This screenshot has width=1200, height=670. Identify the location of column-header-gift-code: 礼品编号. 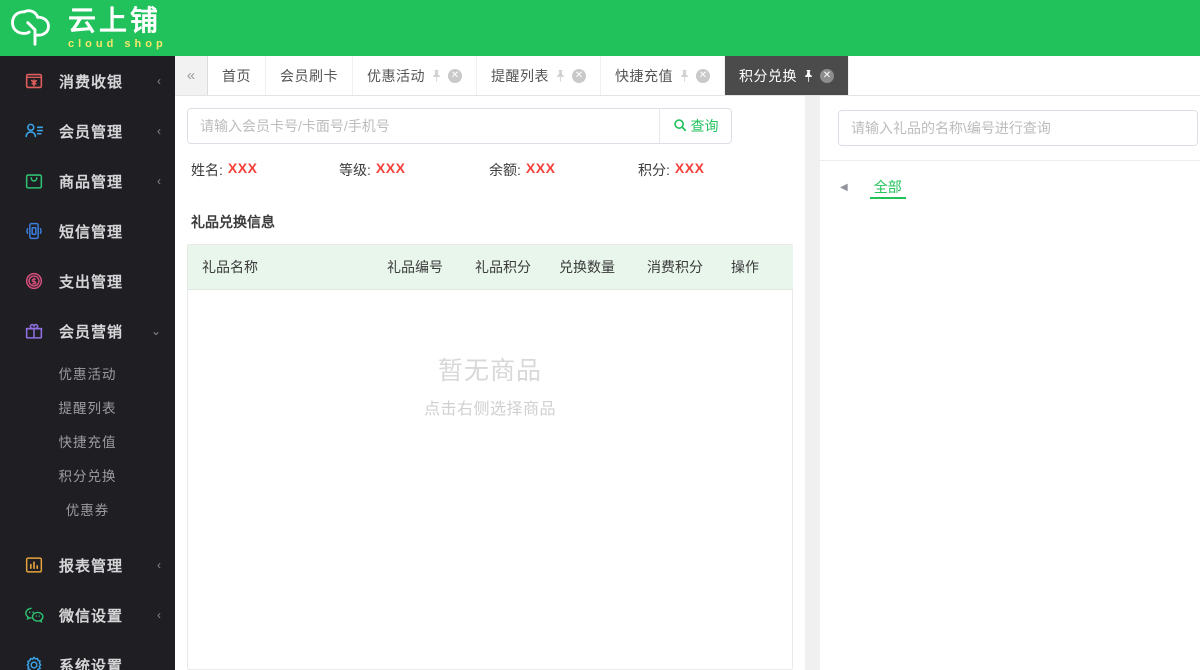
(417, 267).